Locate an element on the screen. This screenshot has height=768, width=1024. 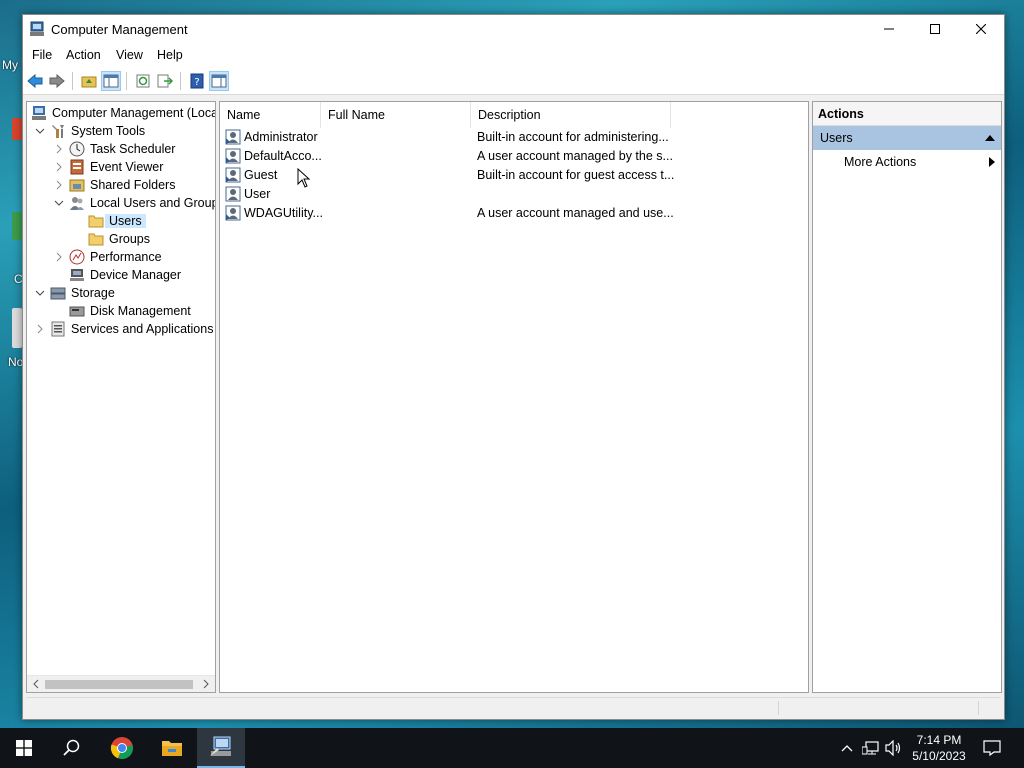
taskbar-clock: 7:14 PM 5/10/2023 is located at coordinates (939, 748).